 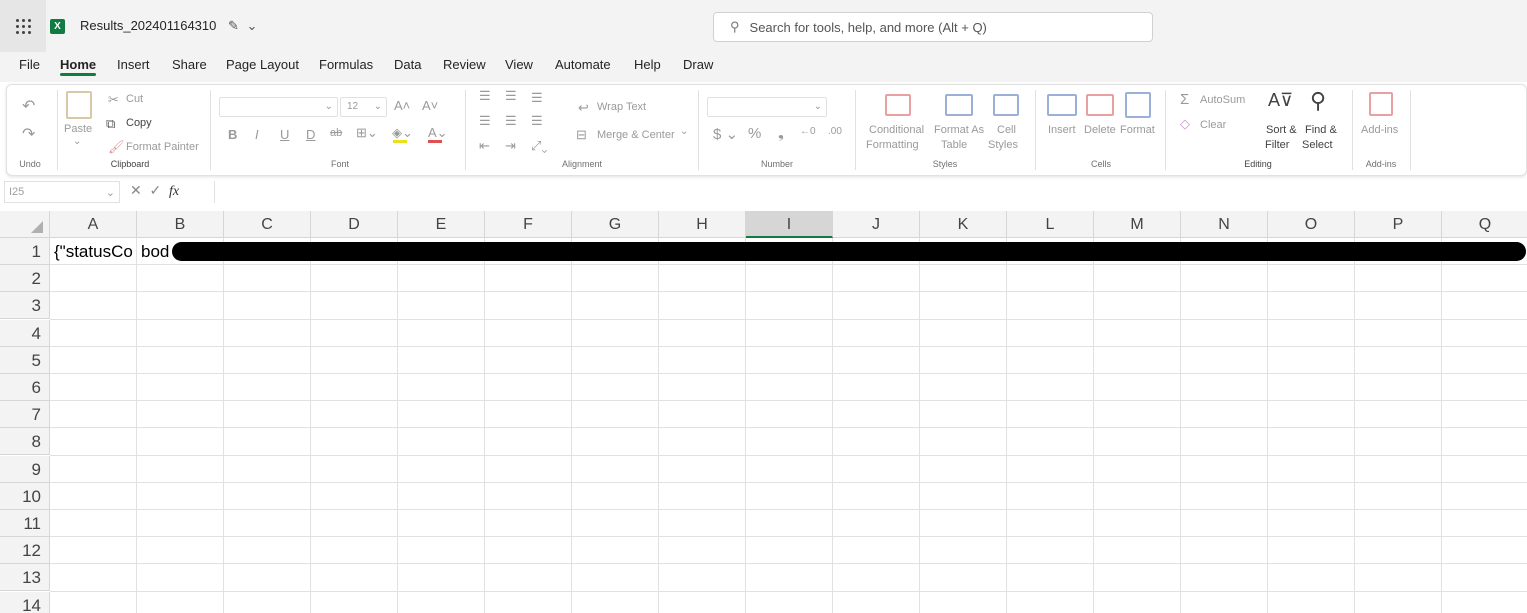 What do you see at coordinates (808, 131) in the screenshot?
I see `increase-decimal-icon: ←0` at bounding box center [808, 131].